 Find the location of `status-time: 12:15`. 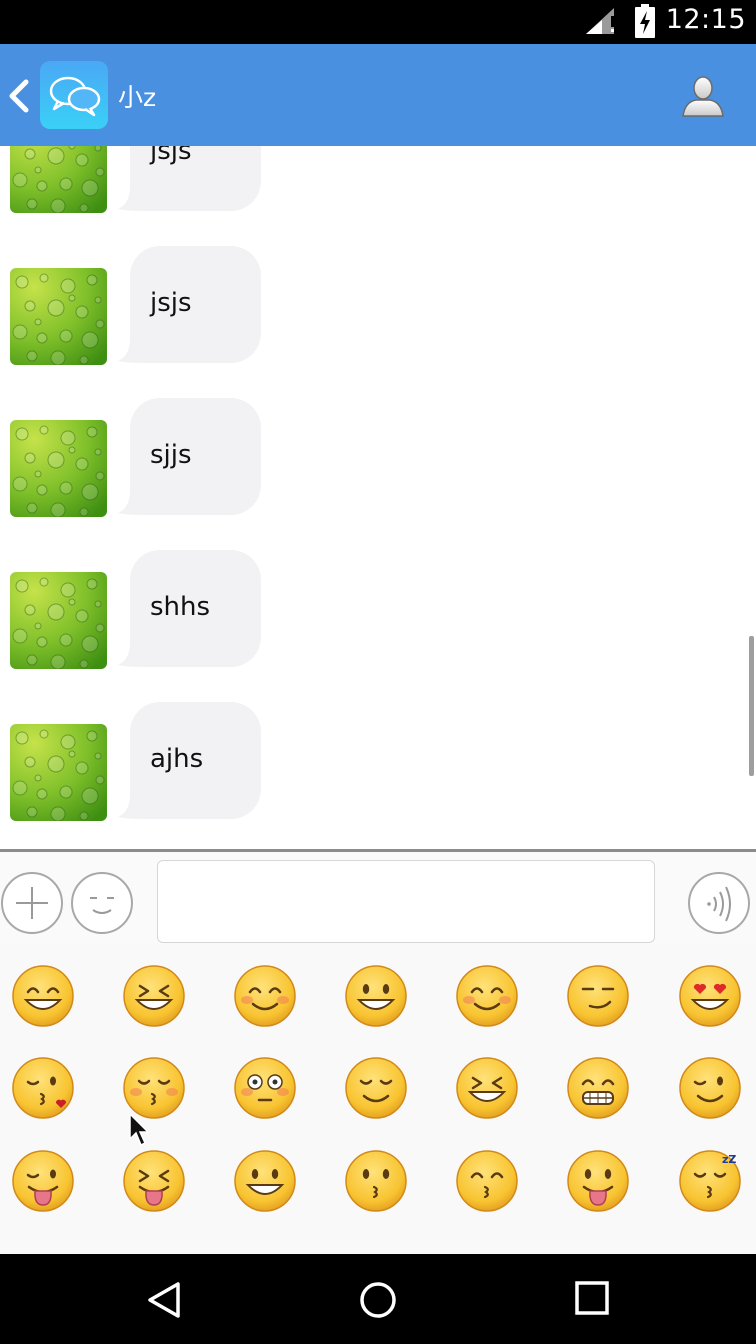

status-time: 12:15 is located at coordinates (705, 19).